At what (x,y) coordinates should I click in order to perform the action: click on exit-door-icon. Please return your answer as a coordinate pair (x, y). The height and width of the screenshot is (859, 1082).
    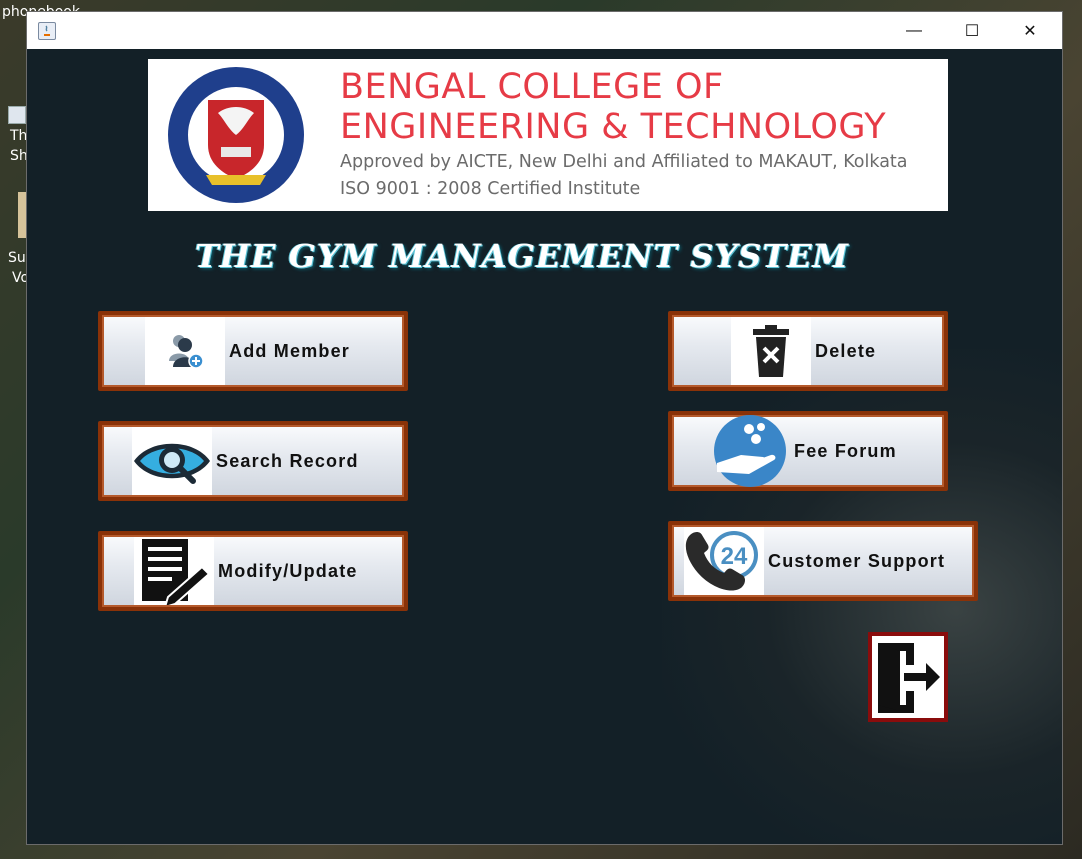
    Looking at the image, I should click on (909, 678).